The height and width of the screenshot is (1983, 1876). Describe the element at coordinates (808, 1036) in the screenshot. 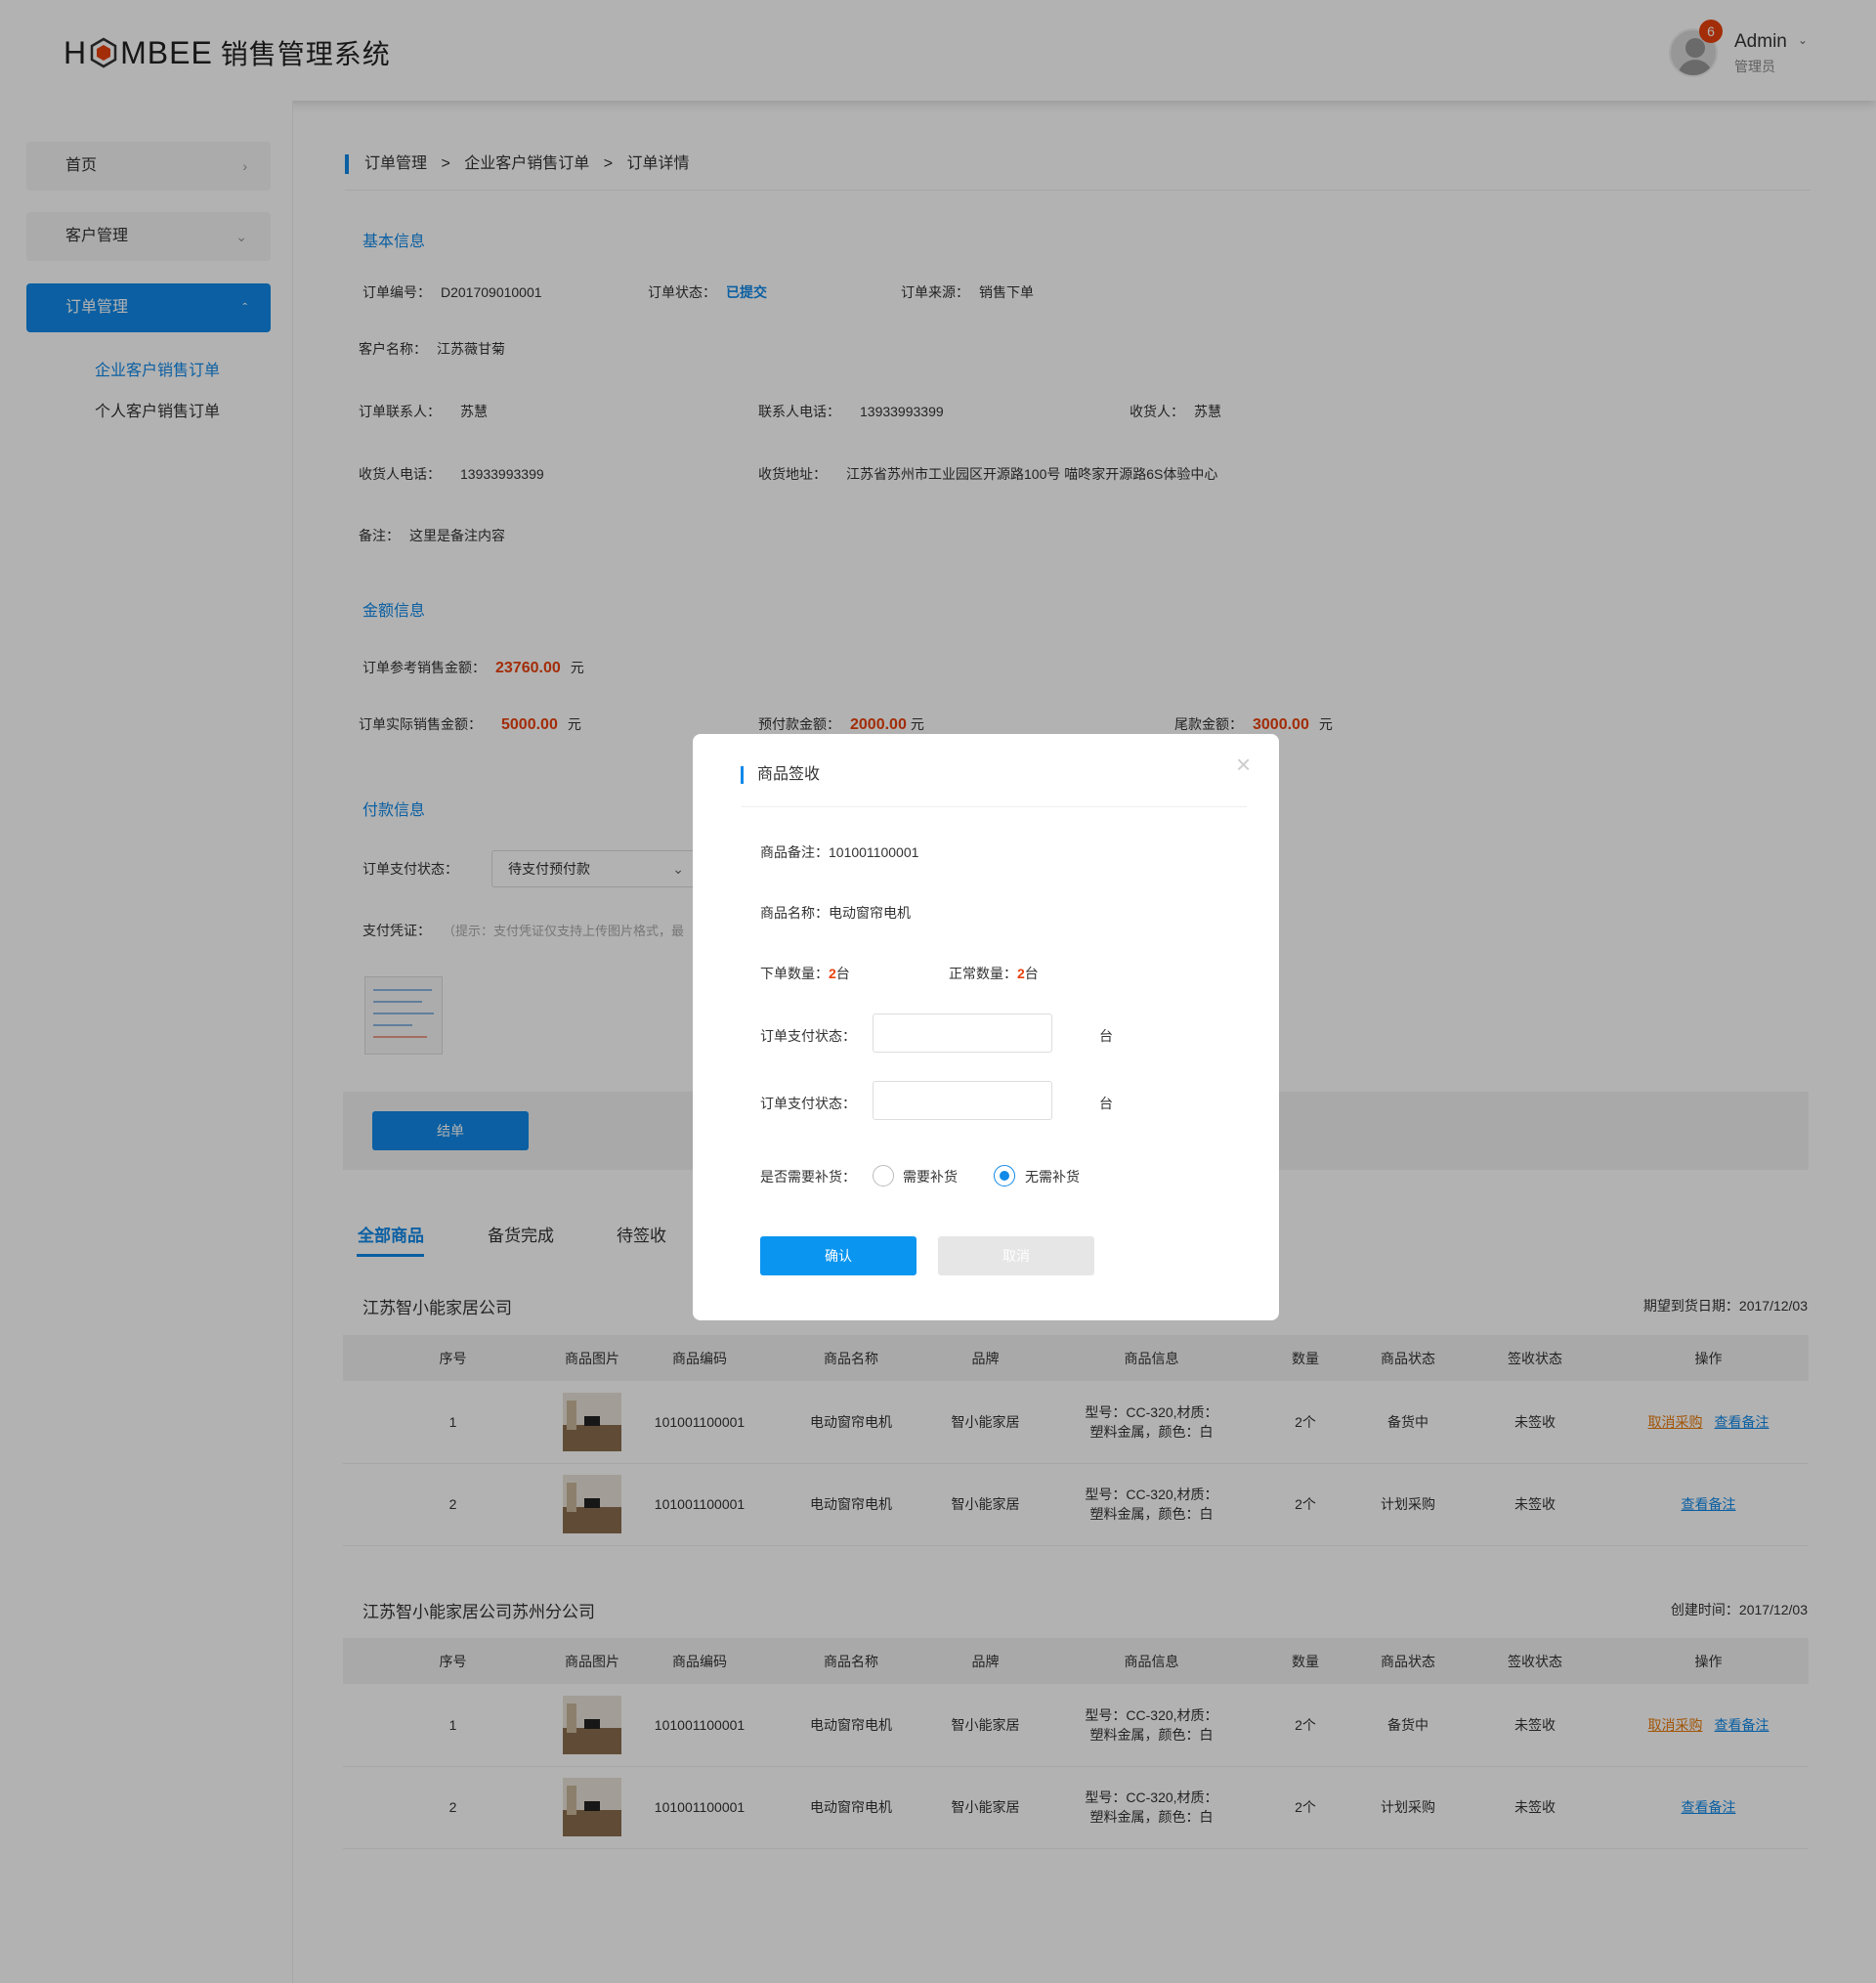

I see `field1-label: 订单支付状态：` at that location.